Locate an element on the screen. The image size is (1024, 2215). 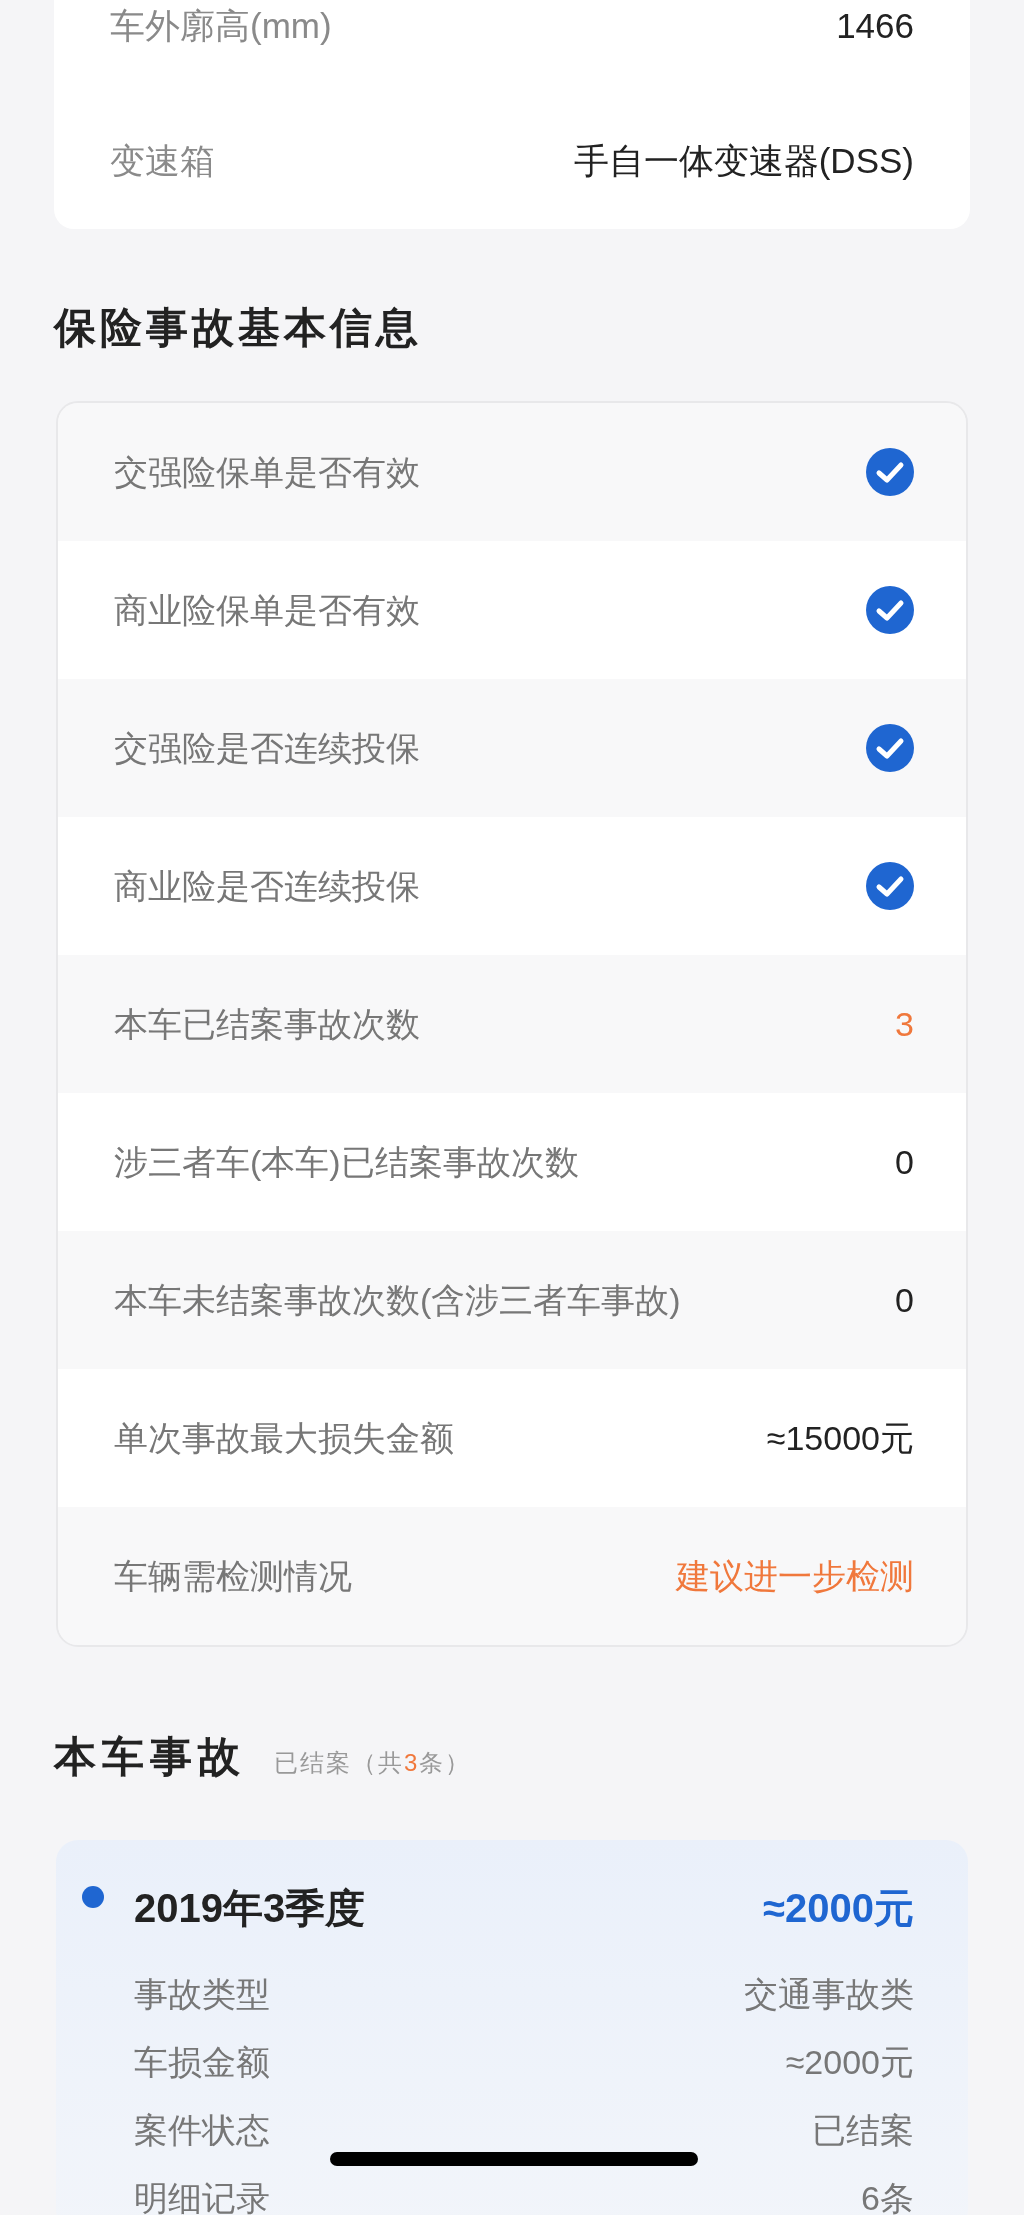
detail-label: 明细记录 is located at coordinates (202, 2196).